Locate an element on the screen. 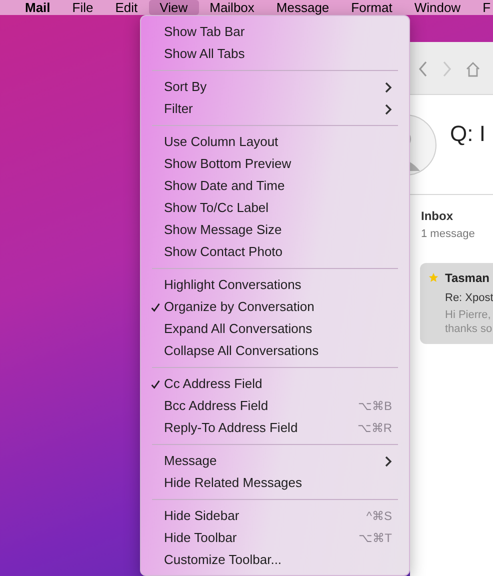 The height and width of the screenshot is (576, 493). menu-item: Use Column Layout is located at coordinates (275, 142).